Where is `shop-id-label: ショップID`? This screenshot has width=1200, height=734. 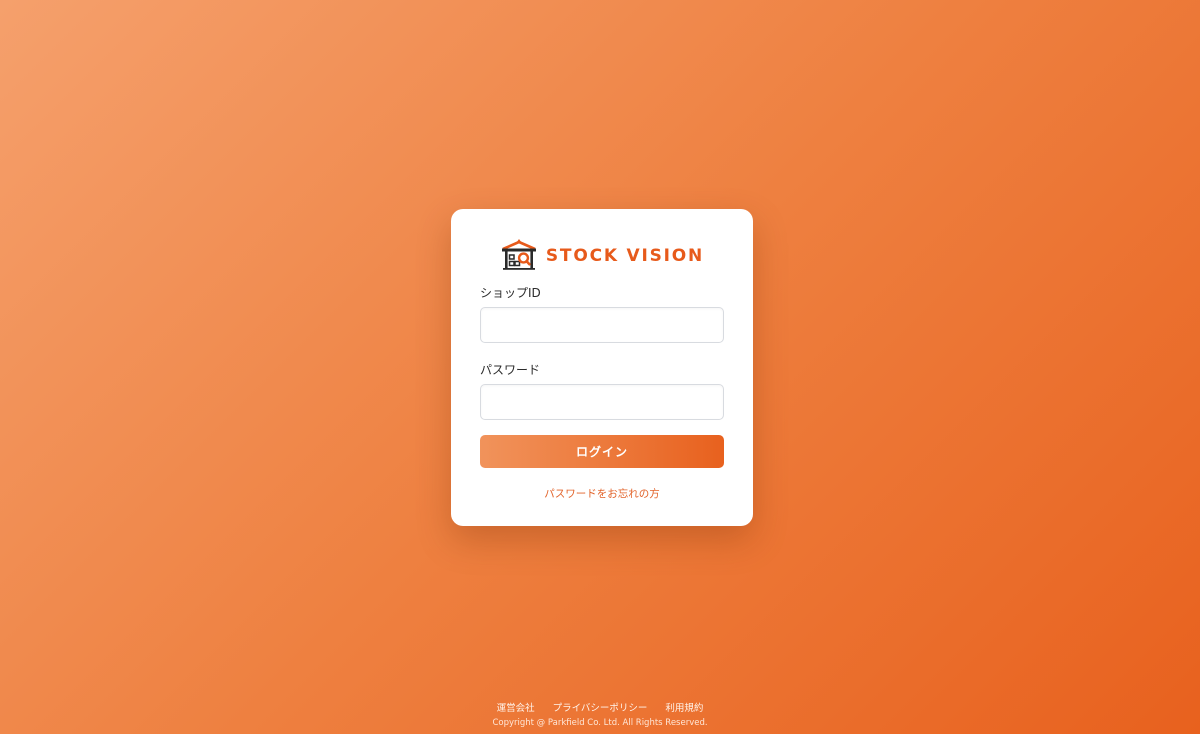 shop-id-label: ショップID is located at coordinates (510, 293).